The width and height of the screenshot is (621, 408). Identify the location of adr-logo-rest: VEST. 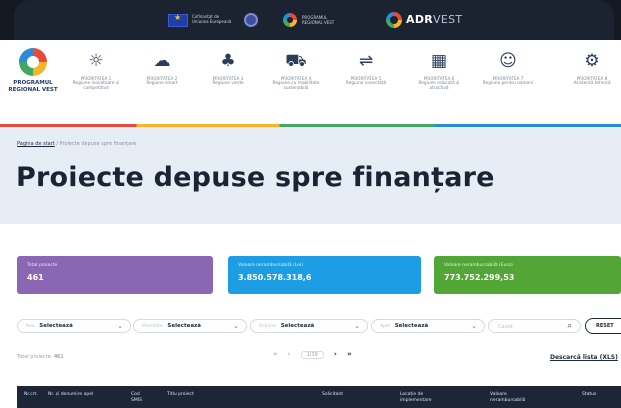
(448, 19).